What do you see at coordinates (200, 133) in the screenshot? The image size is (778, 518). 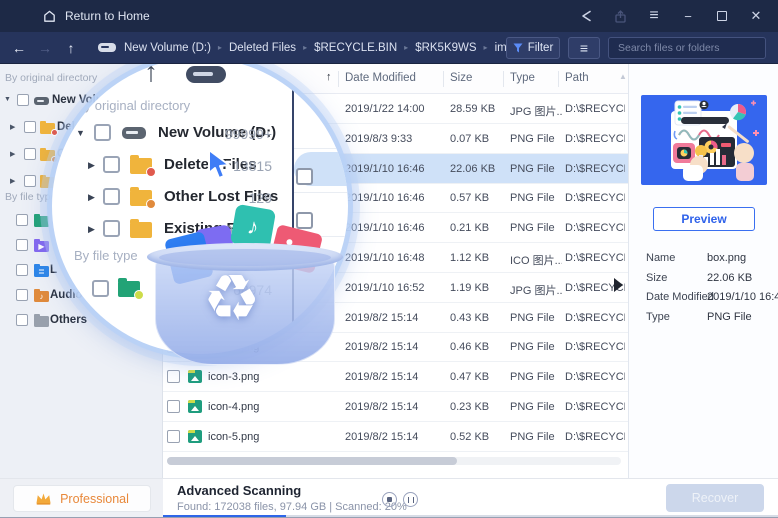 I see `magnifier-tree-item: ▼ New Volume (D:) 99999+` at bounding box center [200, 133].